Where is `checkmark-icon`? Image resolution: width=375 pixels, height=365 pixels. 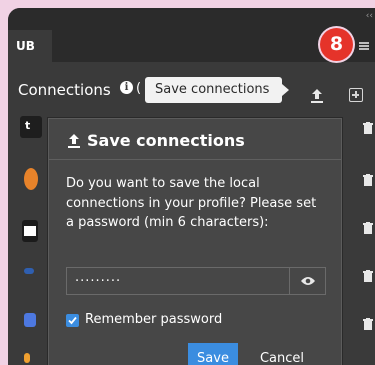 checkmark-icon is located at coordinates (72, 320).